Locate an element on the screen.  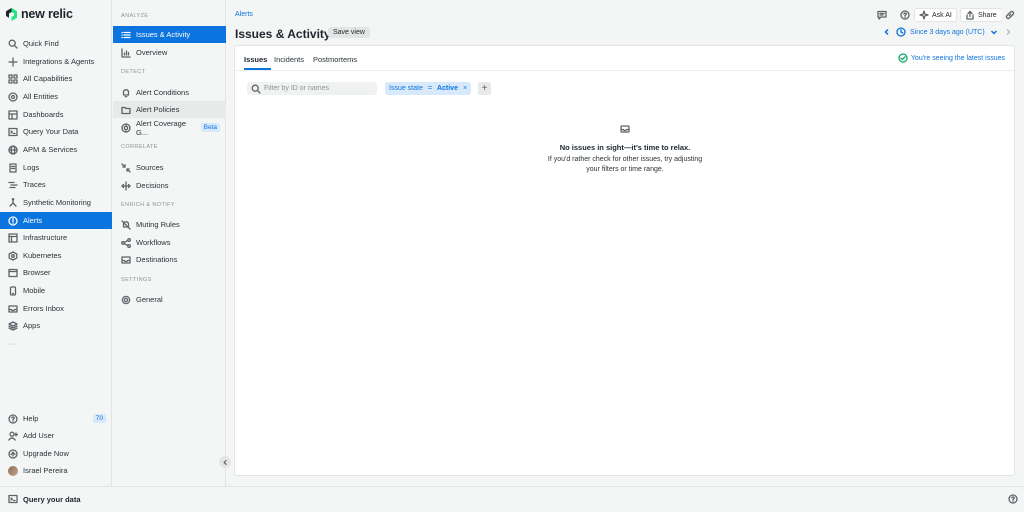
grid-icon is located at coordinates (13, 78).